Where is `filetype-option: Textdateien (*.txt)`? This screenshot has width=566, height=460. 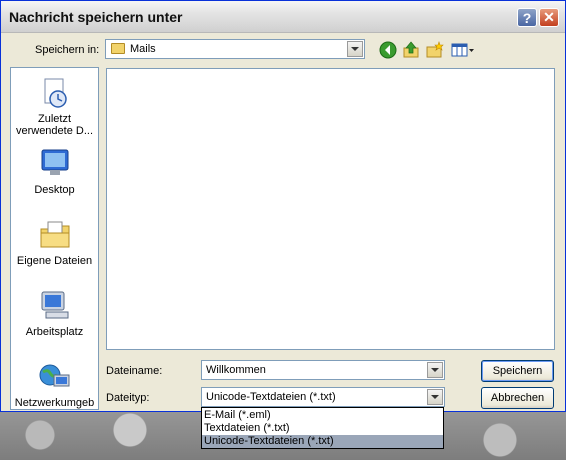
filetype-option: Textdateien (*.txt) is located at coordinates (322, 428).